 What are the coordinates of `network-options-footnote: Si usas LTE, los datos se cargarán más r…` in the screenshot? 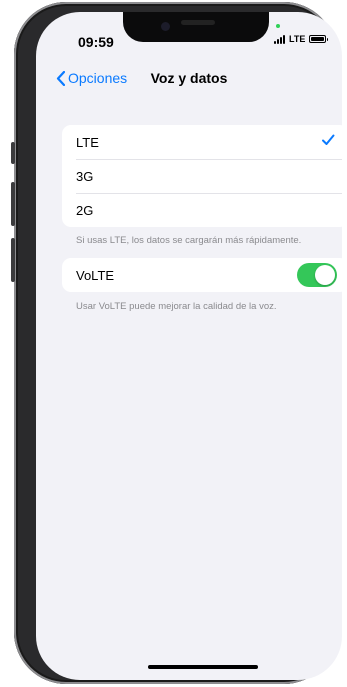 It's located at (189, 240).